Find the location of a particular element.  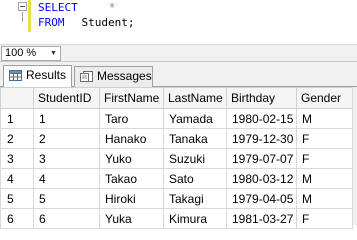

tab-messages: Messages is located at coordinates (113, 76).